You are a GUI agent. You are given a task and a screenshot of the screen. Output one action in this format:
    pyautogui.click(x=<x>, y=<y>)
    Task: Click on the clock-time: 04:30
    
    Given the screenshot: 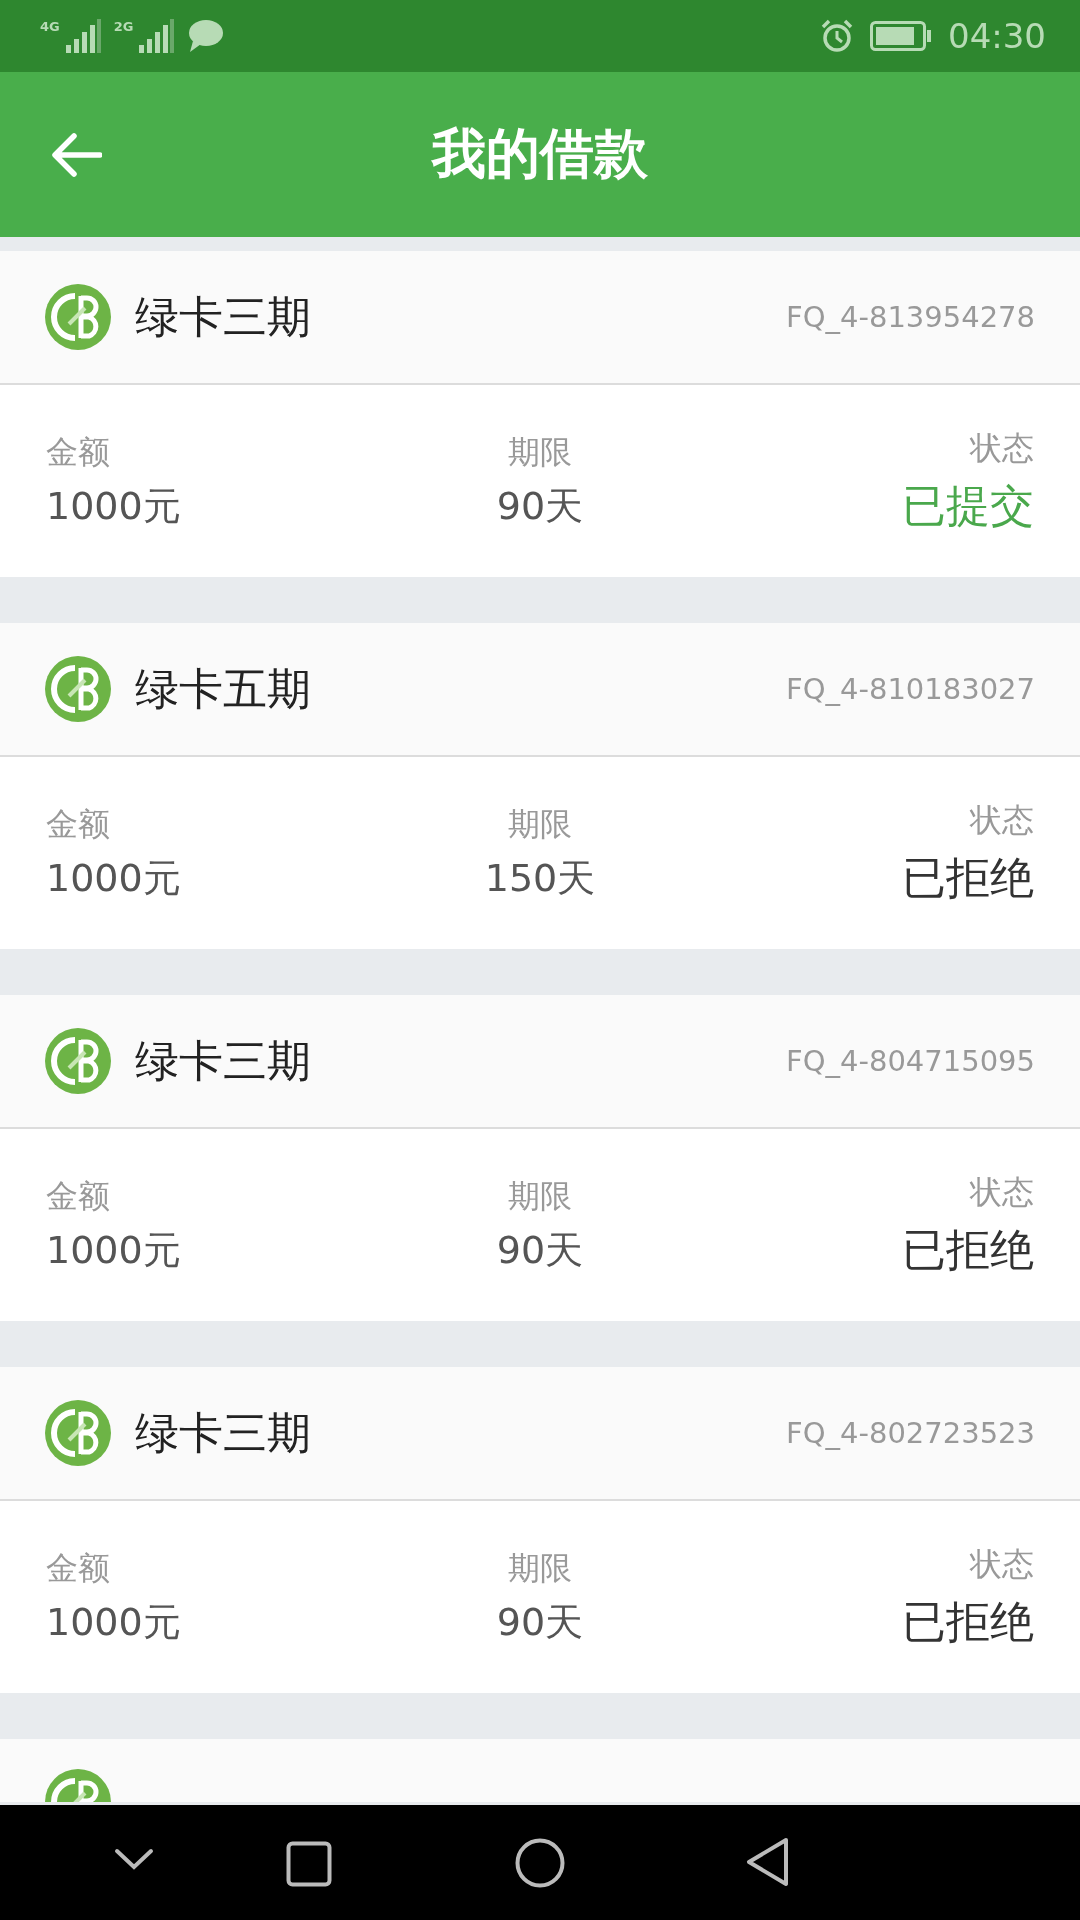 What is the action you would take?
    pyautogui.click(x=997, y=36)
    